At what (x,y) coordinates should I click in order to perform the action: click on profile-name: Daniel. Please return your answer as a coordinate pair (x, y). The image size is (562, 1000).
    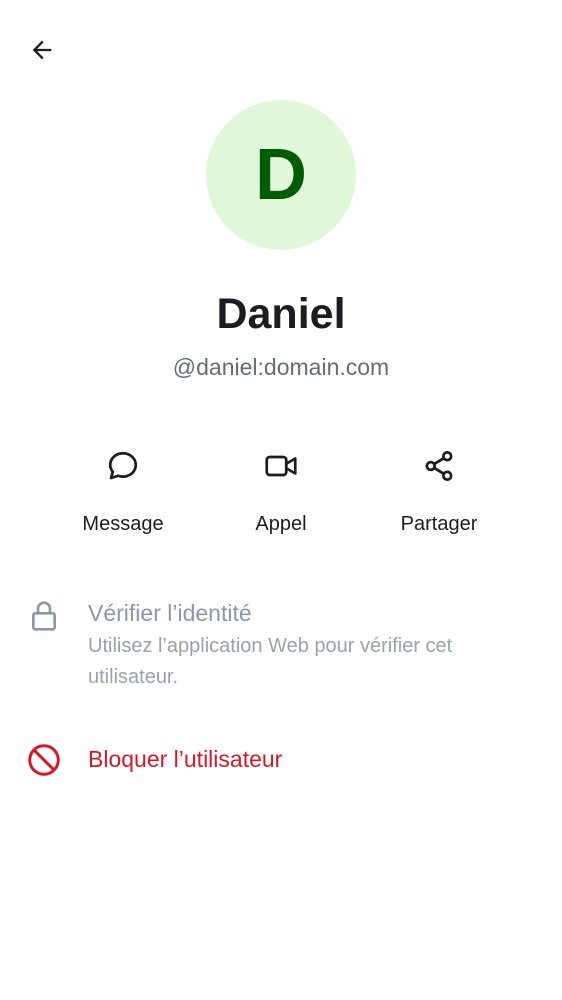
    Looking at the image, I should click on (281, 314).